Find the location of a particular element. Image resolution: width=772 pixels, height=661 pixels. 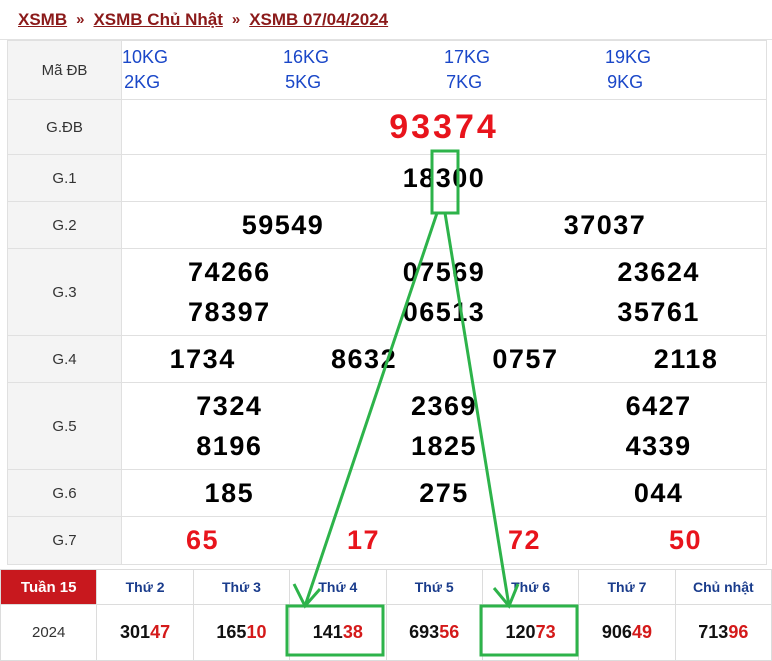

g5-number: 2369 is located at coordinates (444, 405).